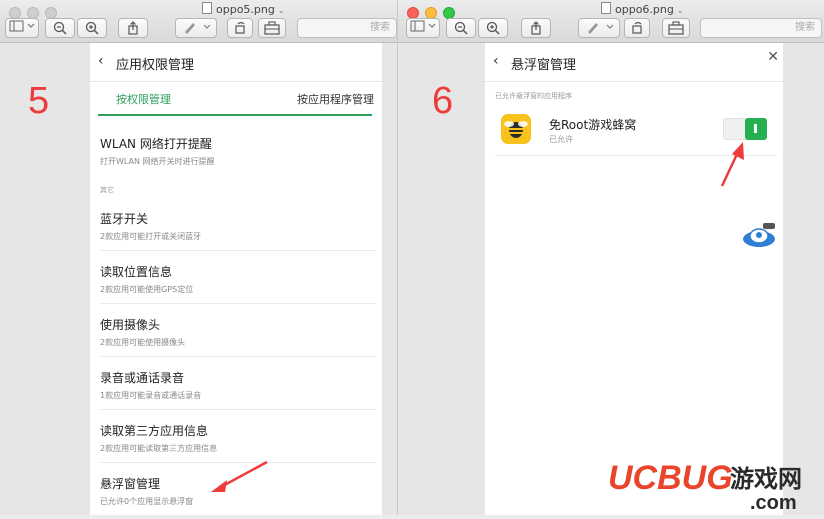 The width and height of the screenshot is (824, 519). What do you see at coordinates (773, 503) in the screenshot?
I see `watermark-domain: .com` at bounding box center [773, 503].